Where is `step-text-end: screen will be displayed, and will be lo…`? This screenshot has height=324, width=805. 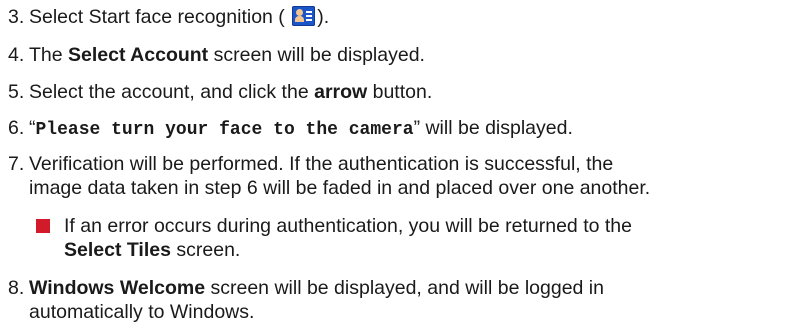
step-text-end: screen will be displayed, and will be lo… is located at coordinates (404, 288).